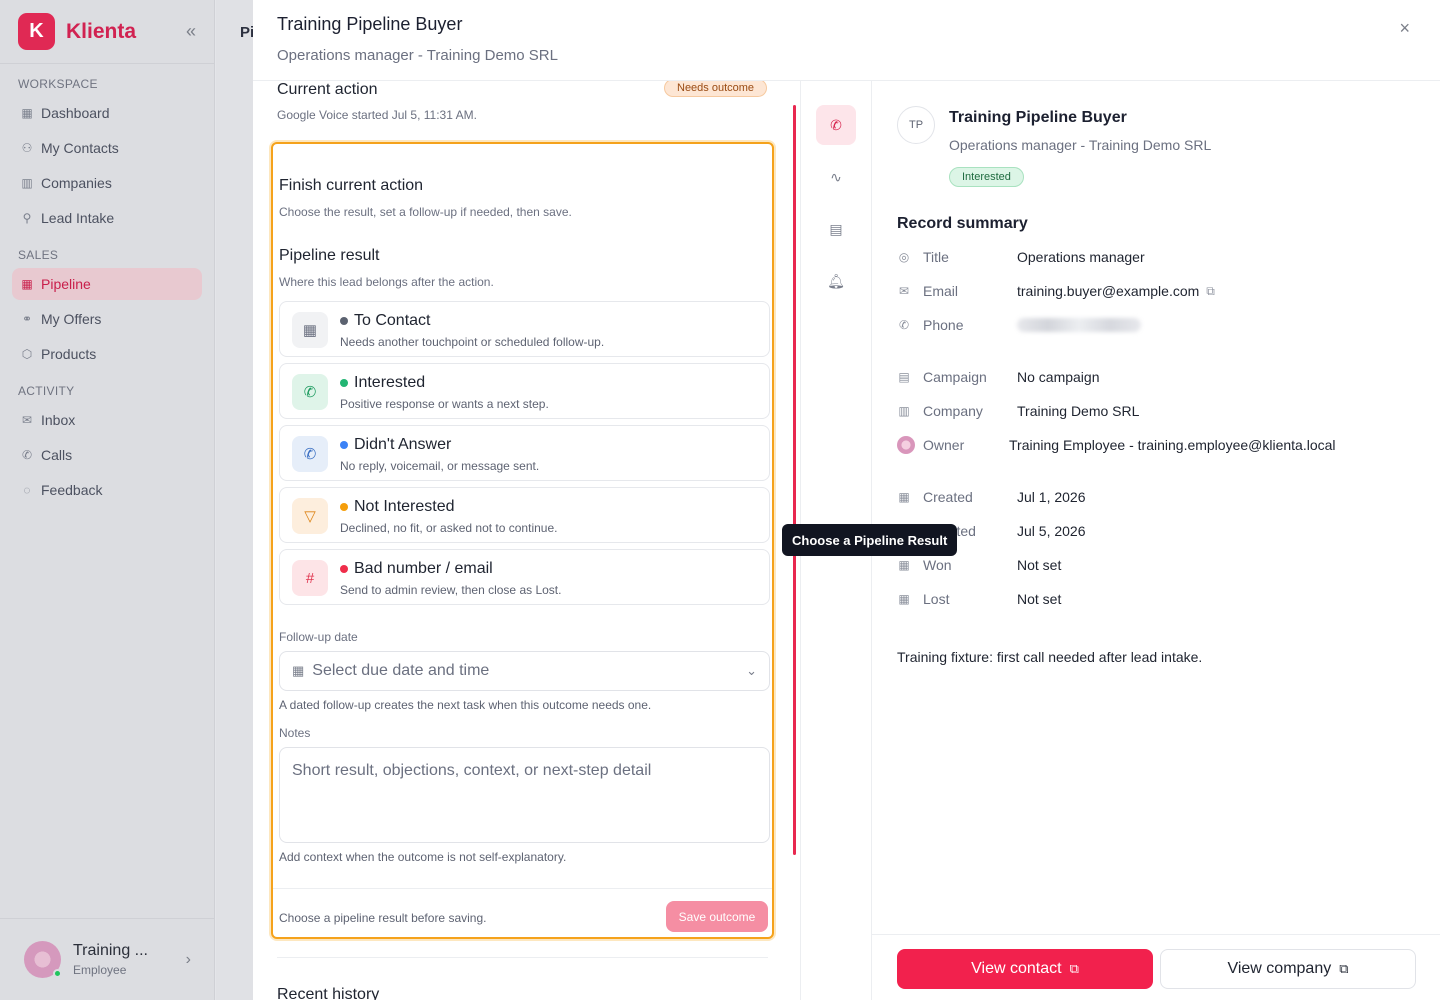 The width and height of the screenshot is (1440, 1000). I want to click on followup-date-select: ▦ Select due date and time ⌄, so click(524, 671).